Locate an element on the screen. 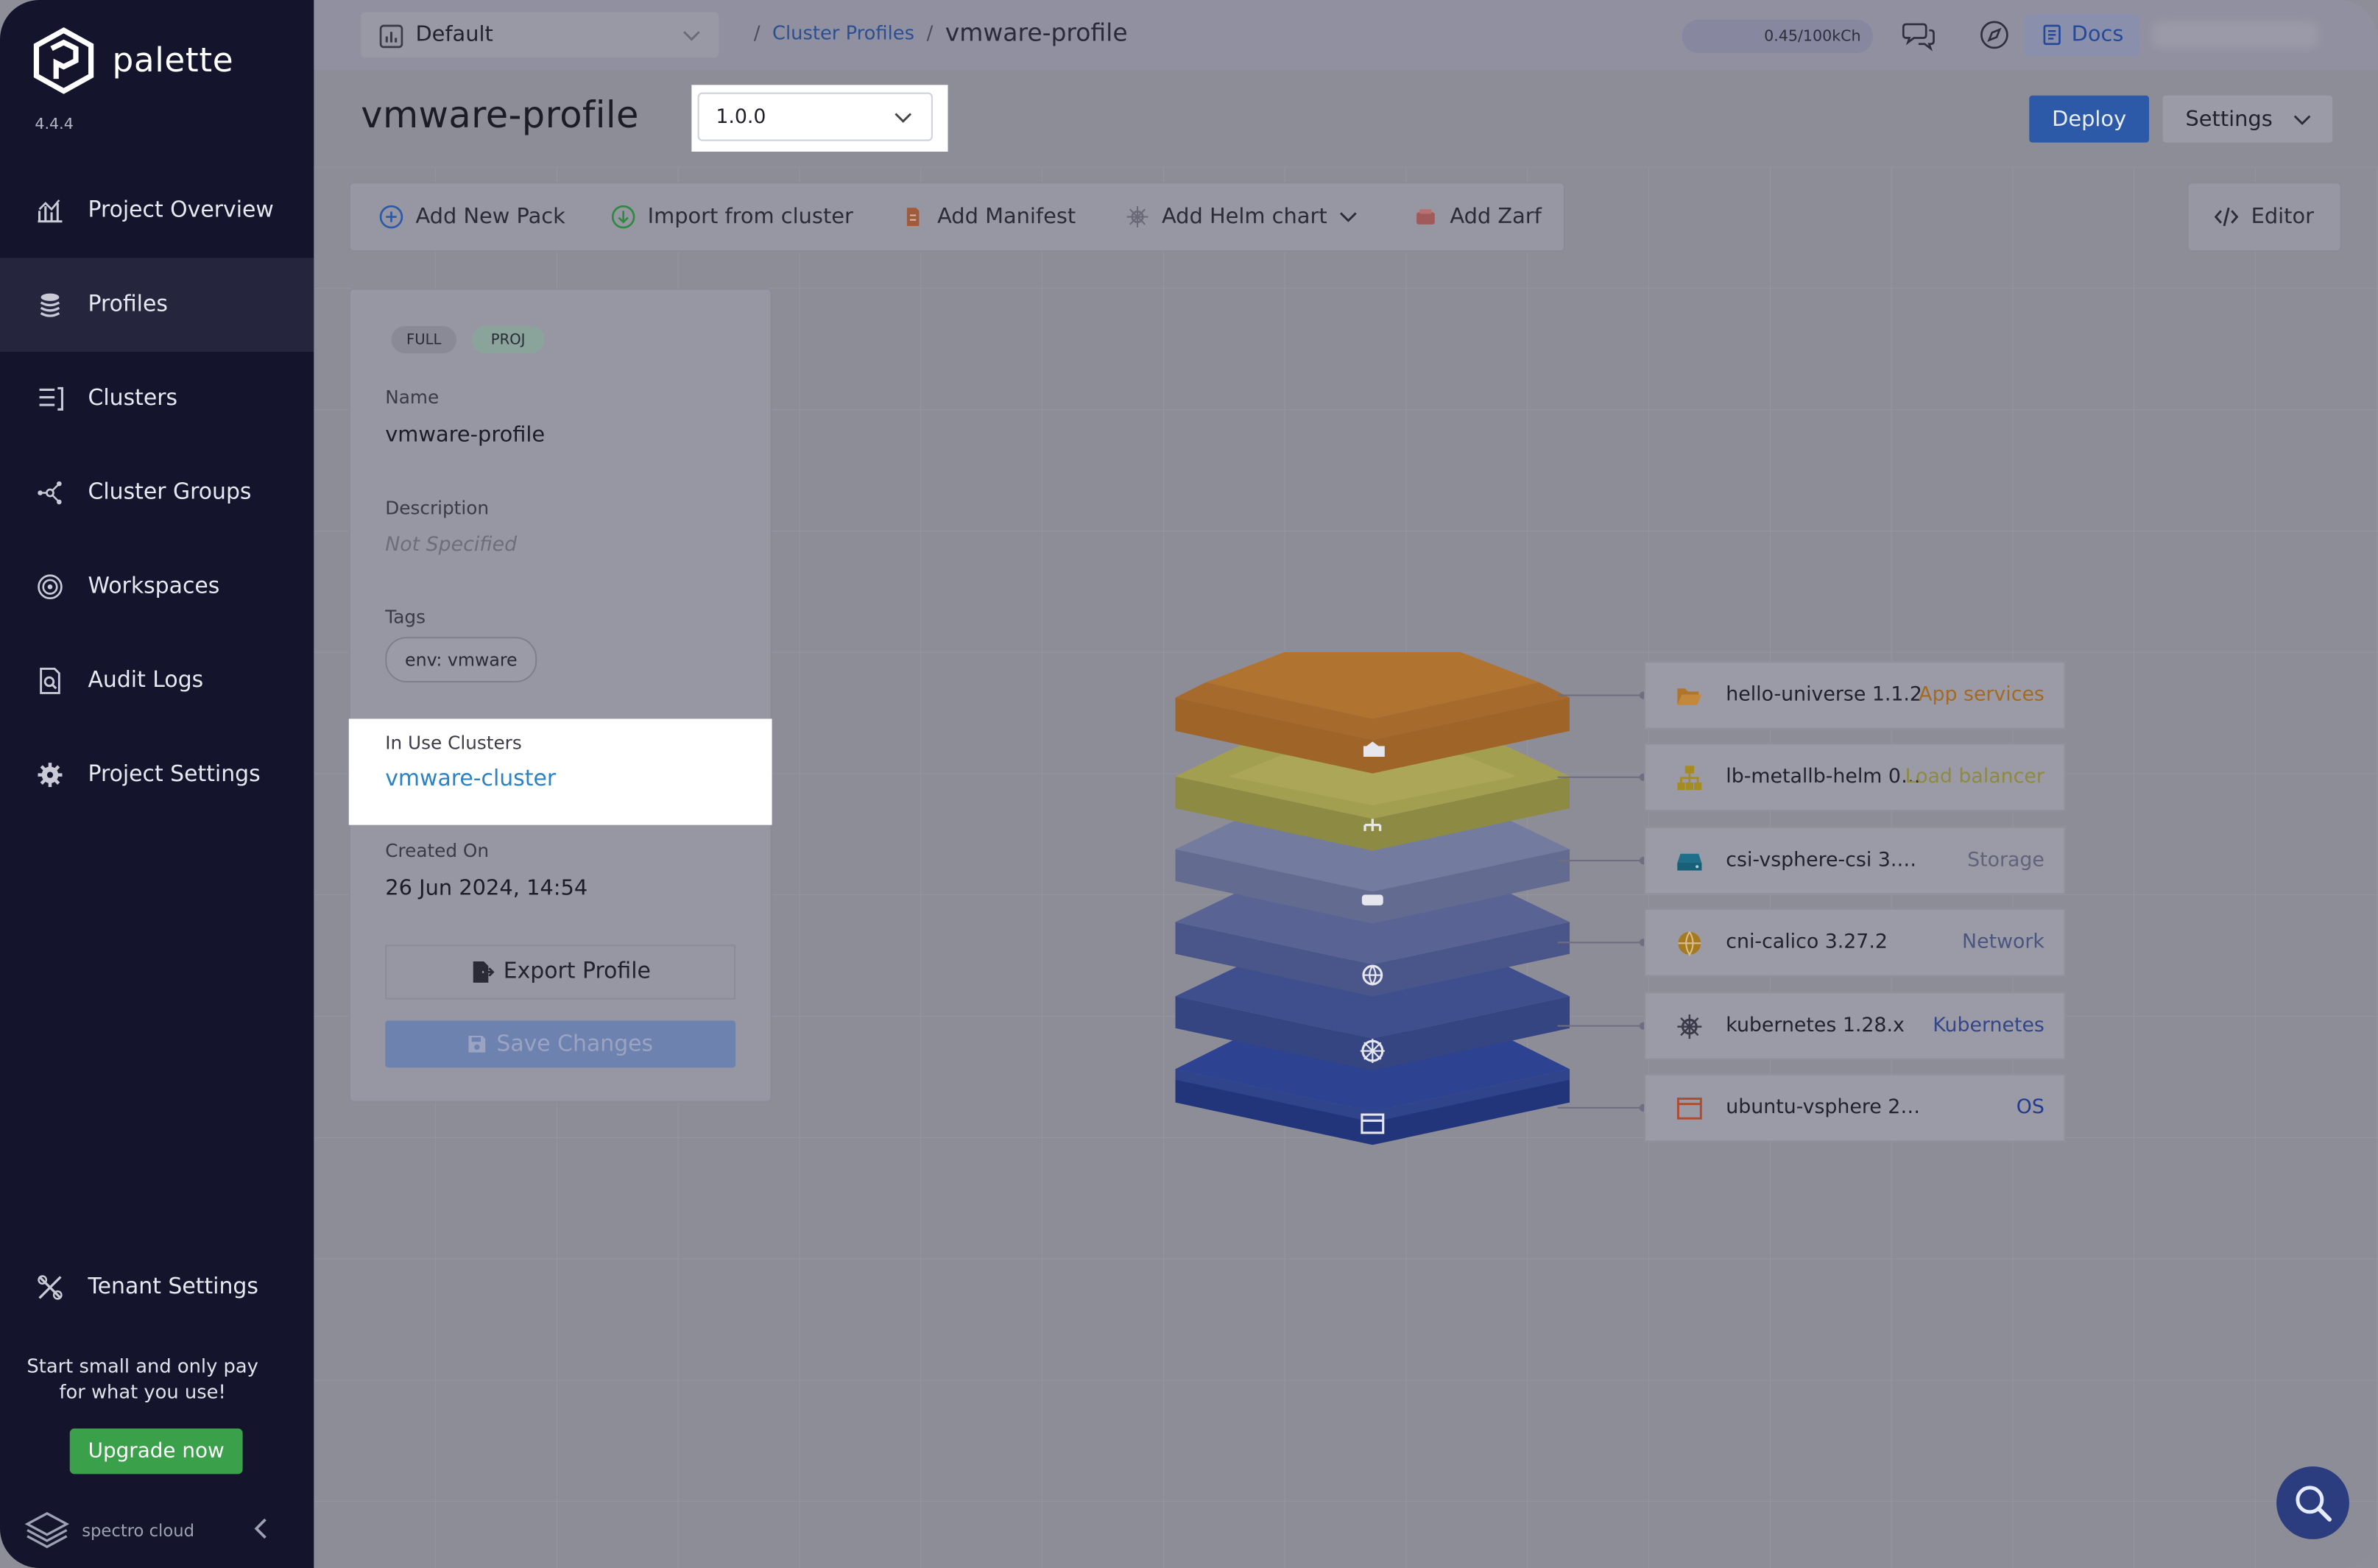 The height and width of the screenshot is (1568, 2378). in-use-cluster-link: vmware-cluster is located at coordinates (471, 779).